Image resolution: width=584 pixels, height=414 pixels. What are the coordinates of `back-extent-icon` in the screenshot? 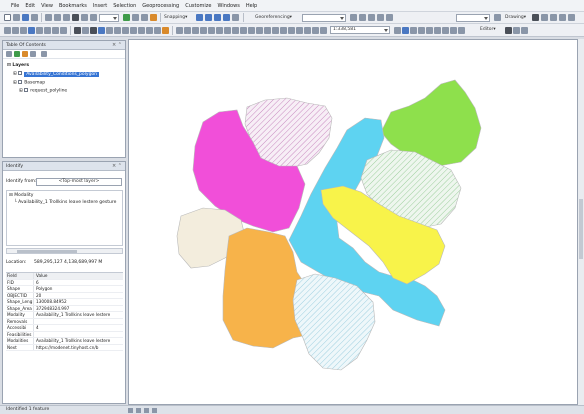 It's located at (55, 30).